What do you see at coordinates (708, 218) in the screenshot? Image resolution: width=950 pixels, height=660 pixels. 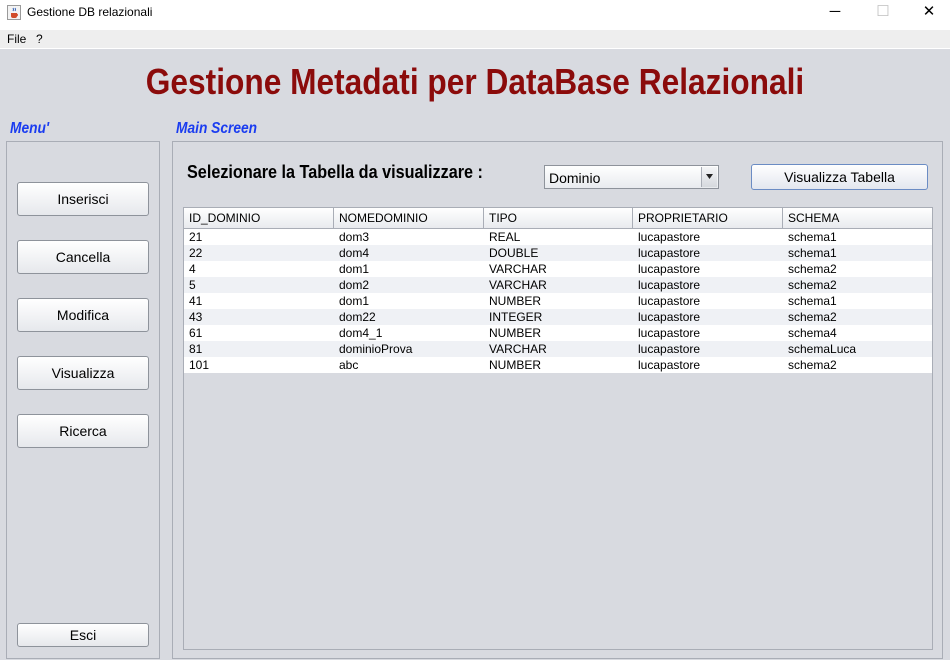 I see `column-header-proprietario: PROPRIETARIO` at bounding box center [708, 218].